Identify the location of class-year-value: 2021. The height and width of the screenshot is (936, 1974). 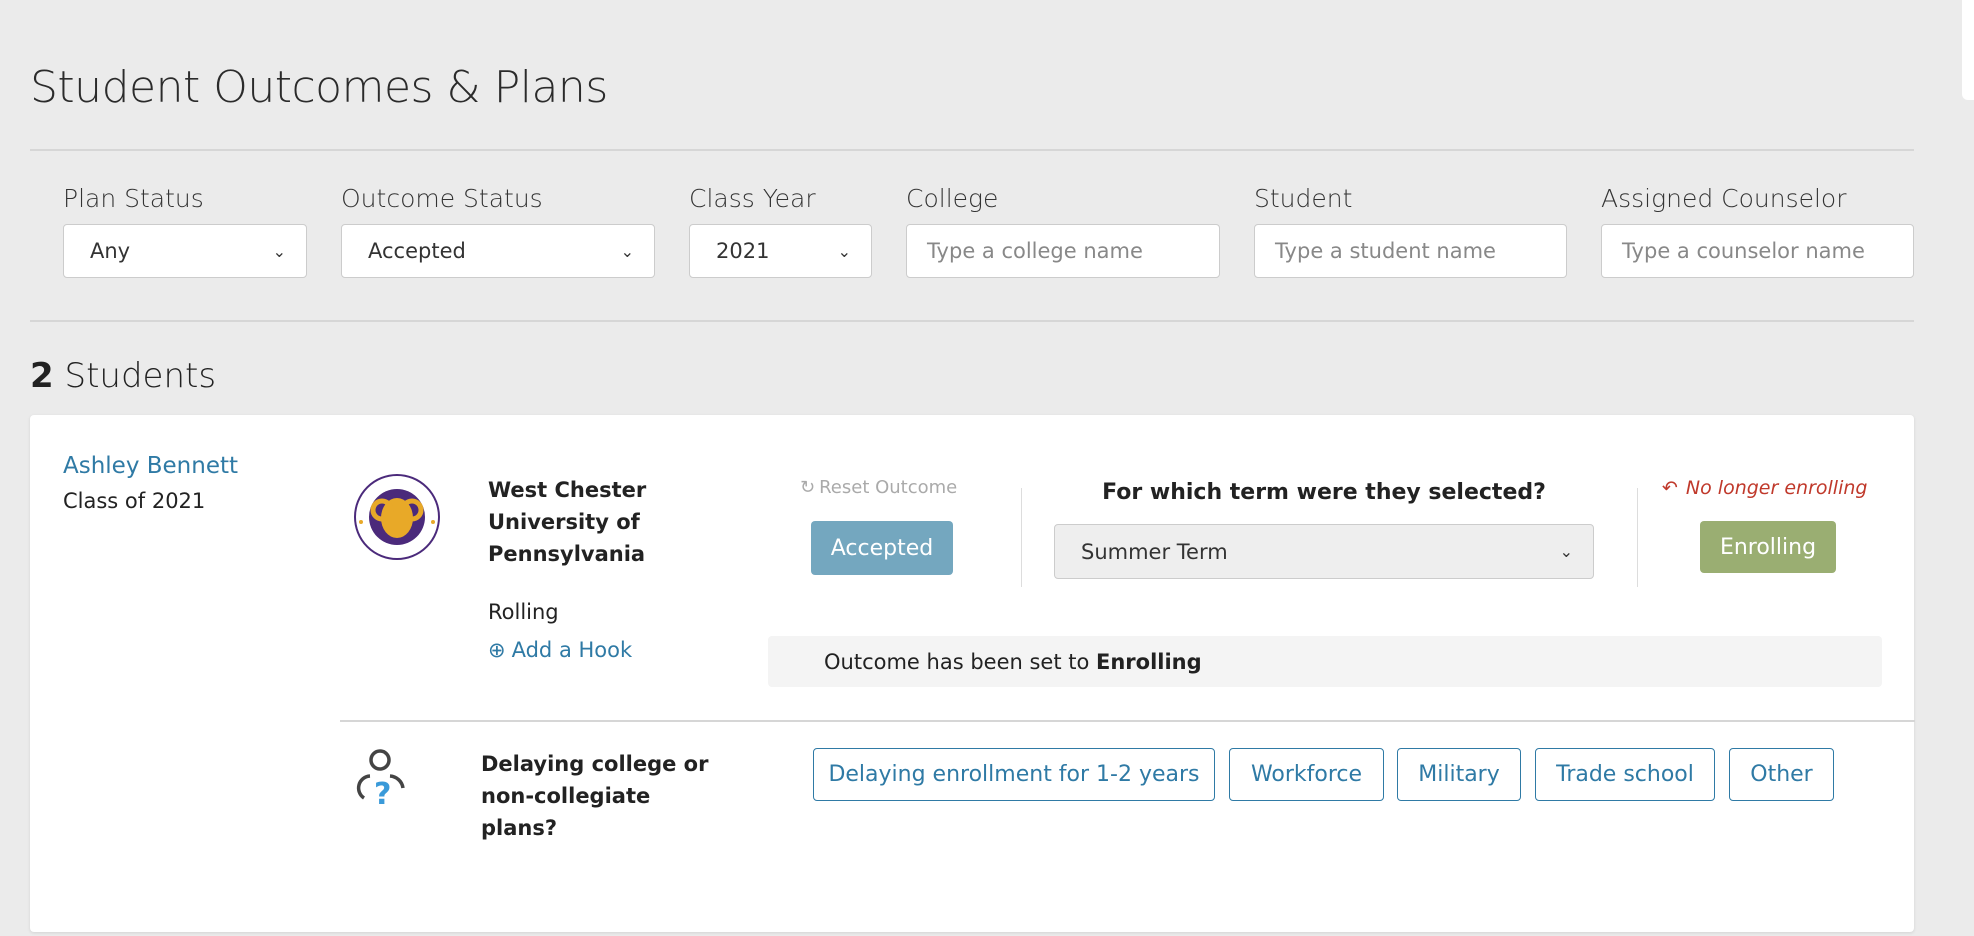
(743, 251).